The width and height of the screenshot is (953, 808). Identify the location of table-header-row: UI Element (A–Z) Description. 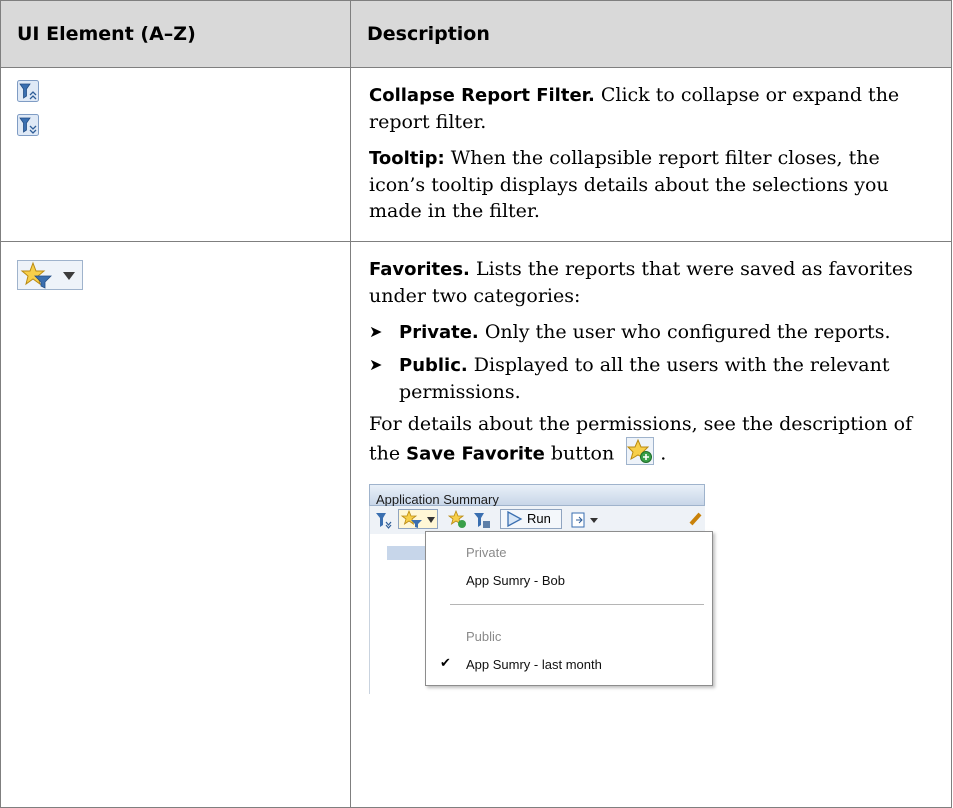
(476, 34).